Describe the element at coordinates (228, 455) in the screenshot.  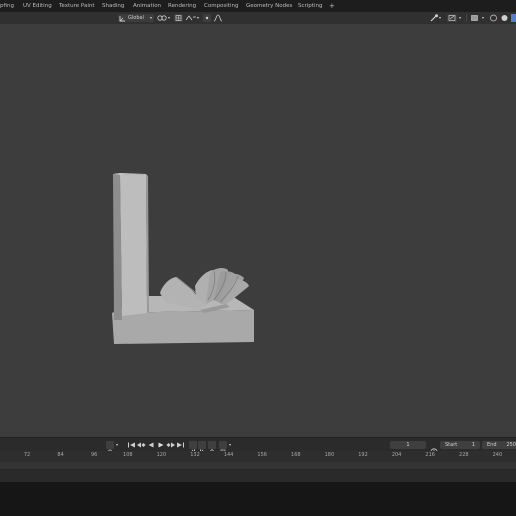
I see `ruler-tick-label: 144` at that location.